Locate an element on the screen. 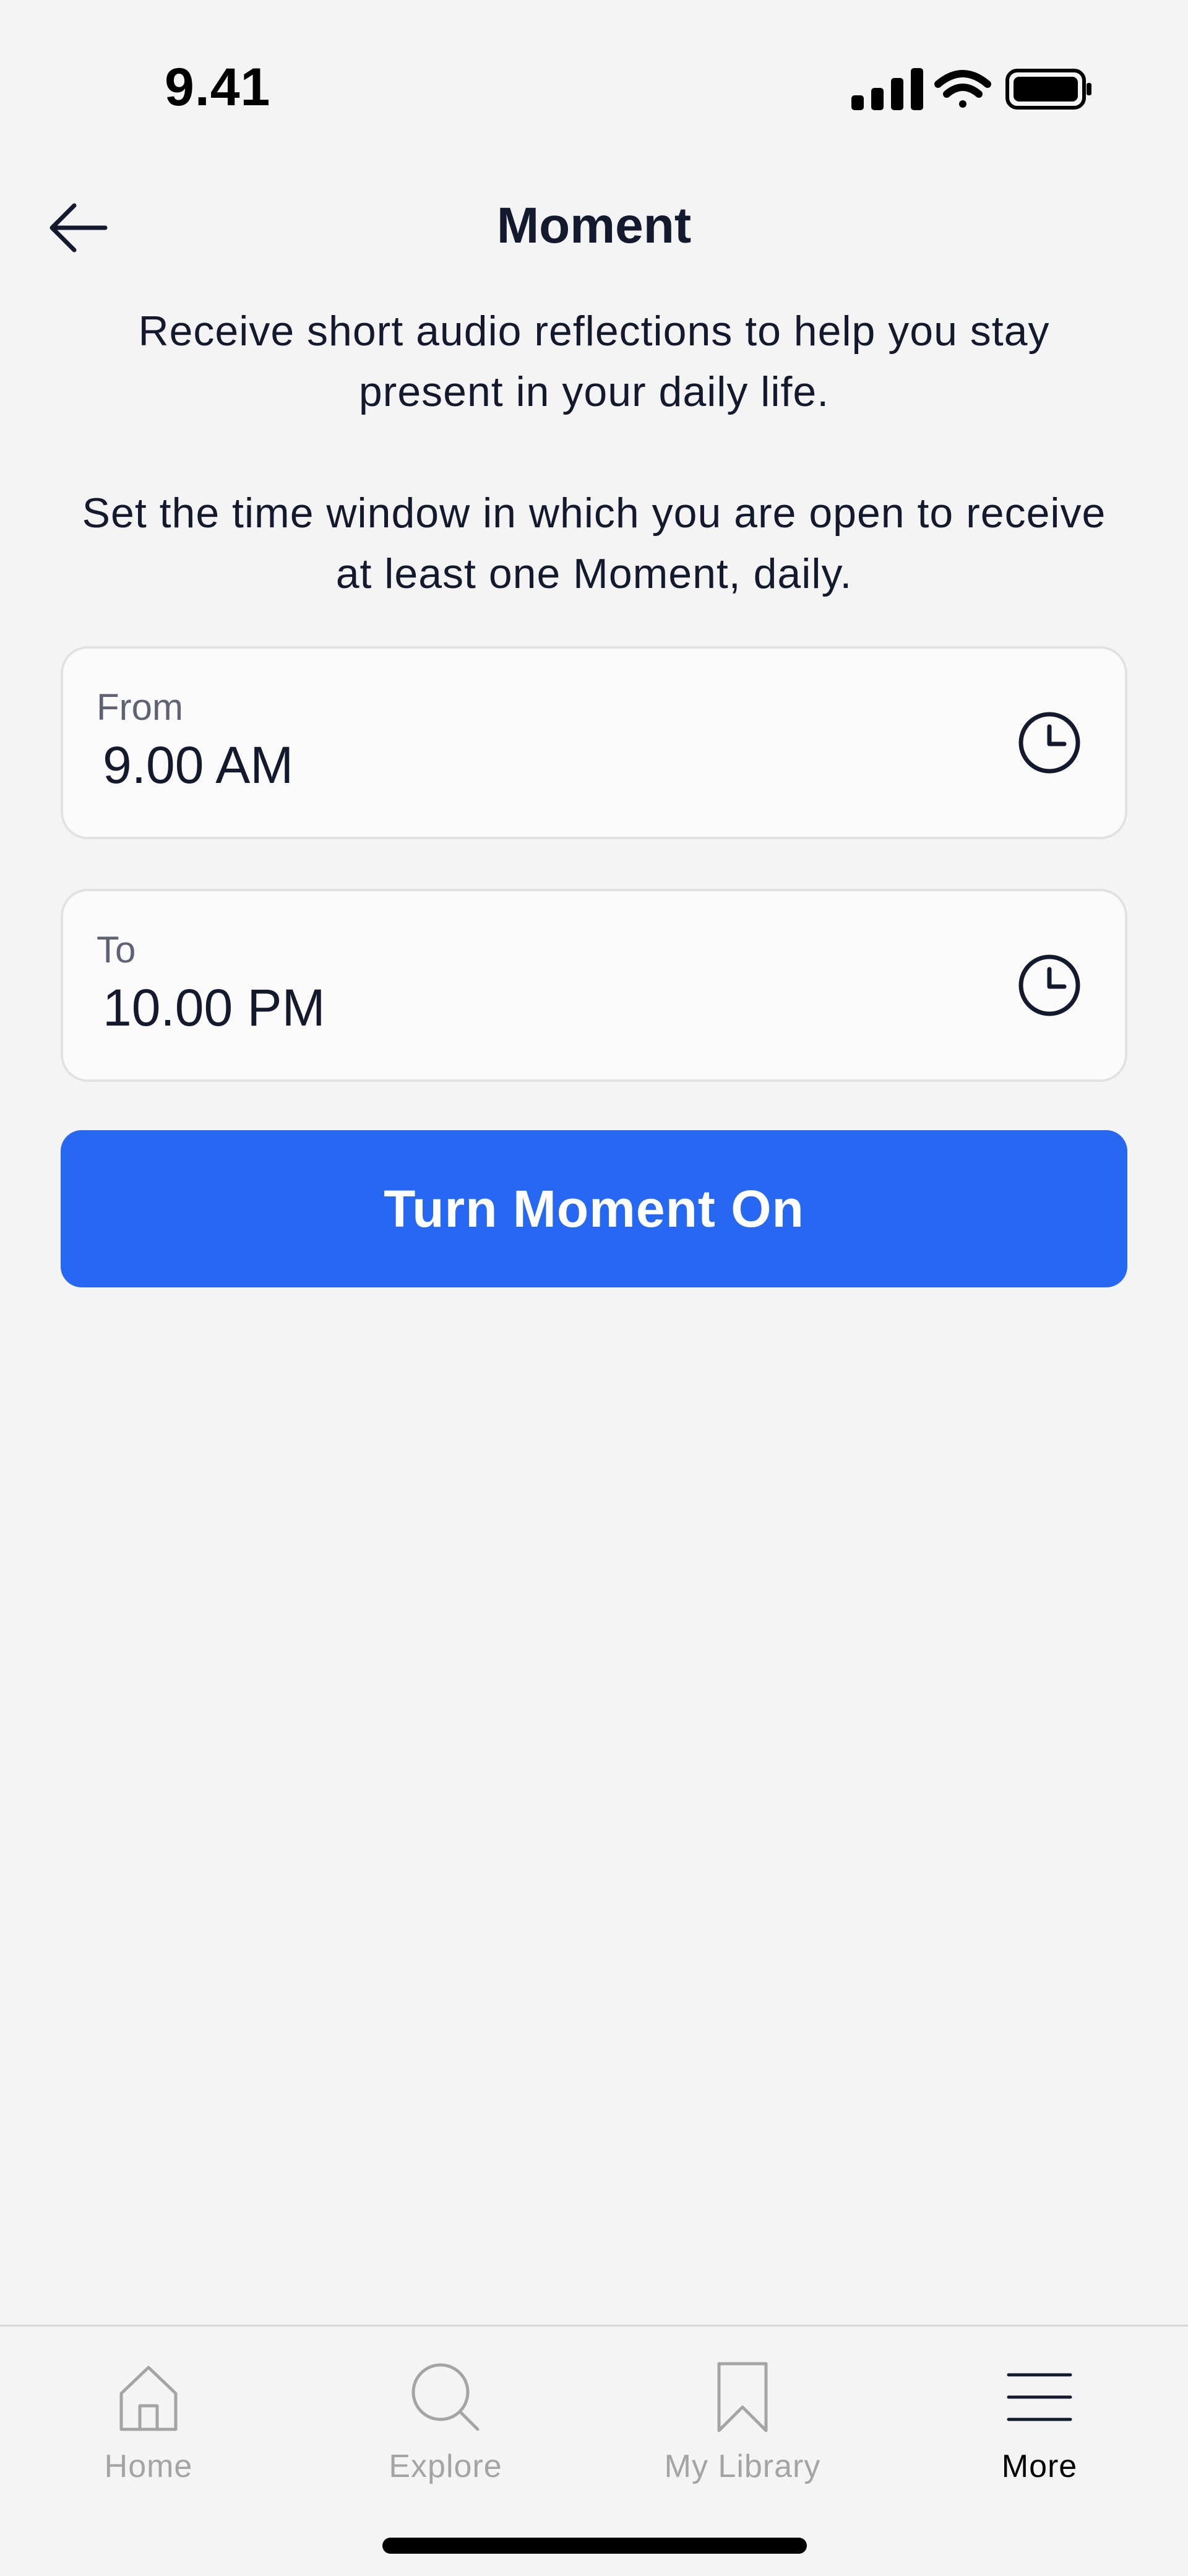 The width and height of the screenshot is (1188, 2576). tab-home: Home is located at coordinates (148, 2419).